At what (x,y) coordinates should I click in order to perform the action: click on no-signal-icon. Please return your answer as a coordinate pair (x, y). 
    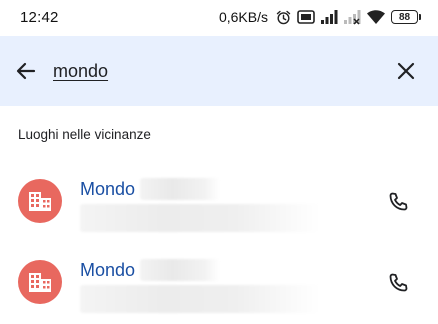
    Looking at the image, I should click on (352, 17).